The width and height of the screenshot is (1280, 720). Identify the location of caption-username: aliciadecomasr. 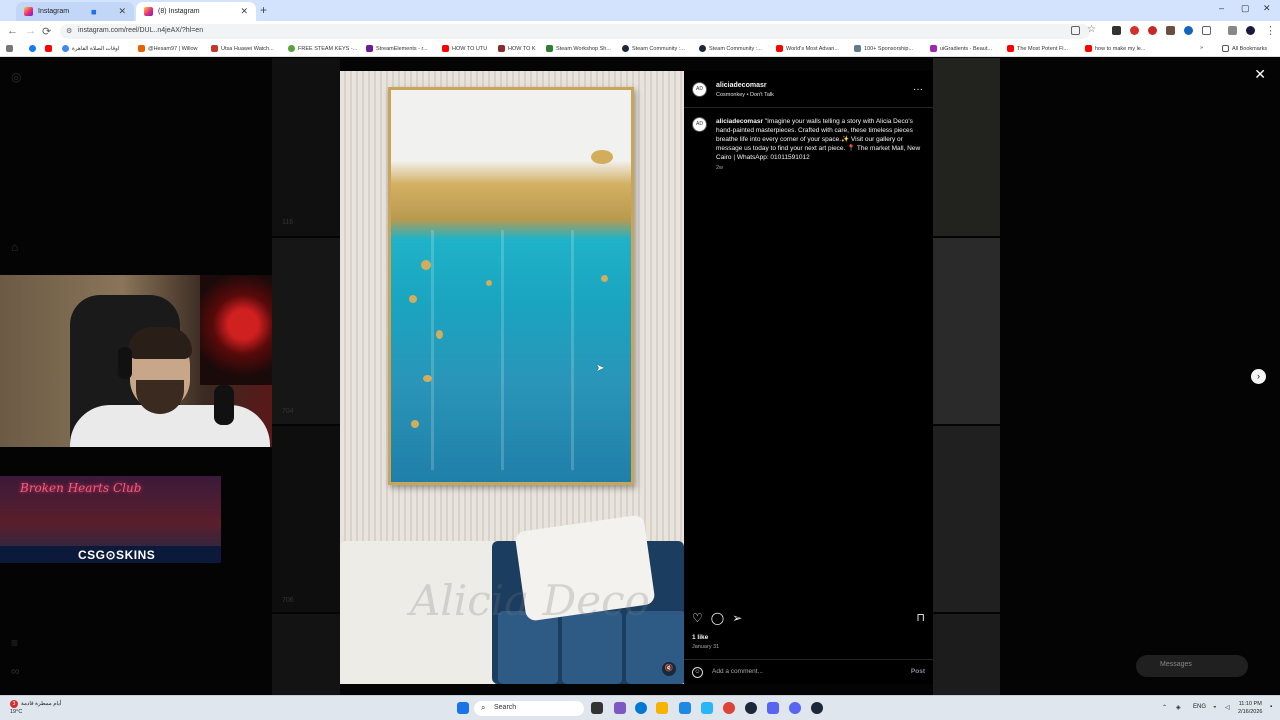
(739, 121).